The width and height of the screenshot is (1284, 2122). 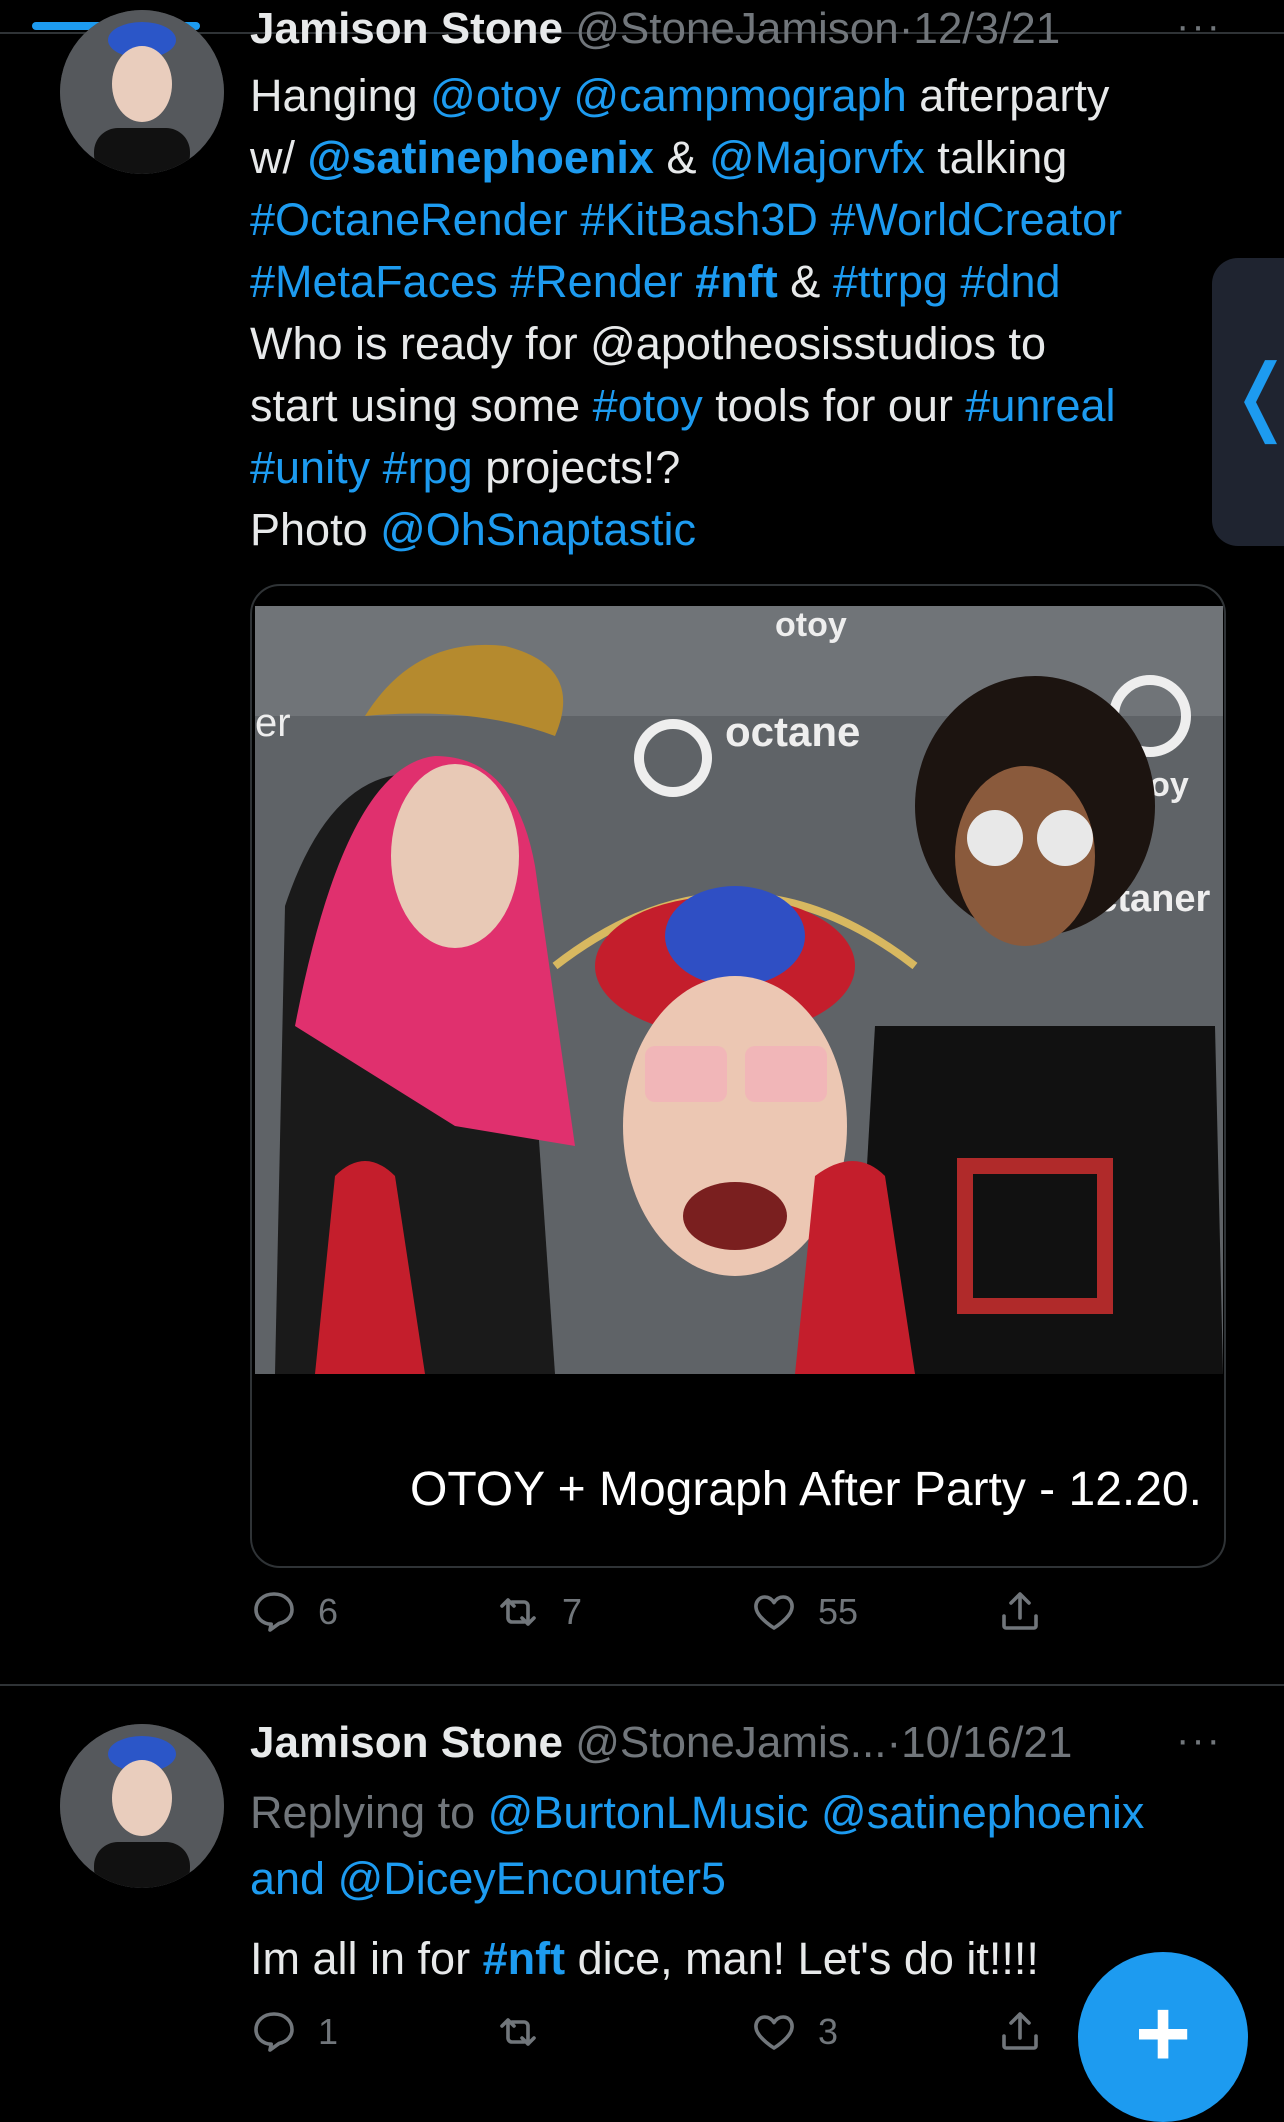 I want to click on tweet-divider, so click(x=642, y=1685).